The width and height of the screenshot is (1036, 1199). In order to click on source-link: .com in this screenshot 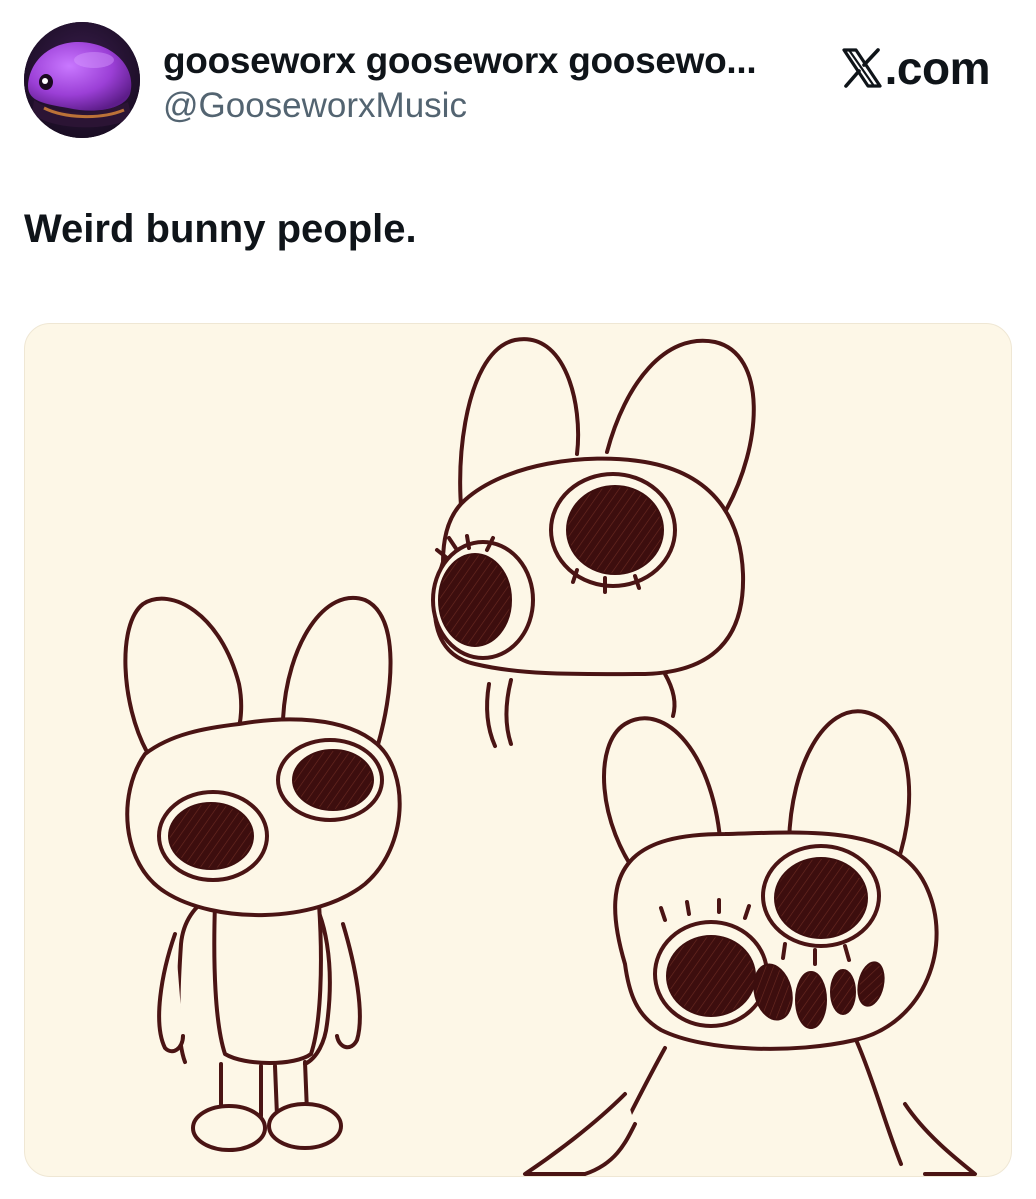, I will do `click(916, 68)`.